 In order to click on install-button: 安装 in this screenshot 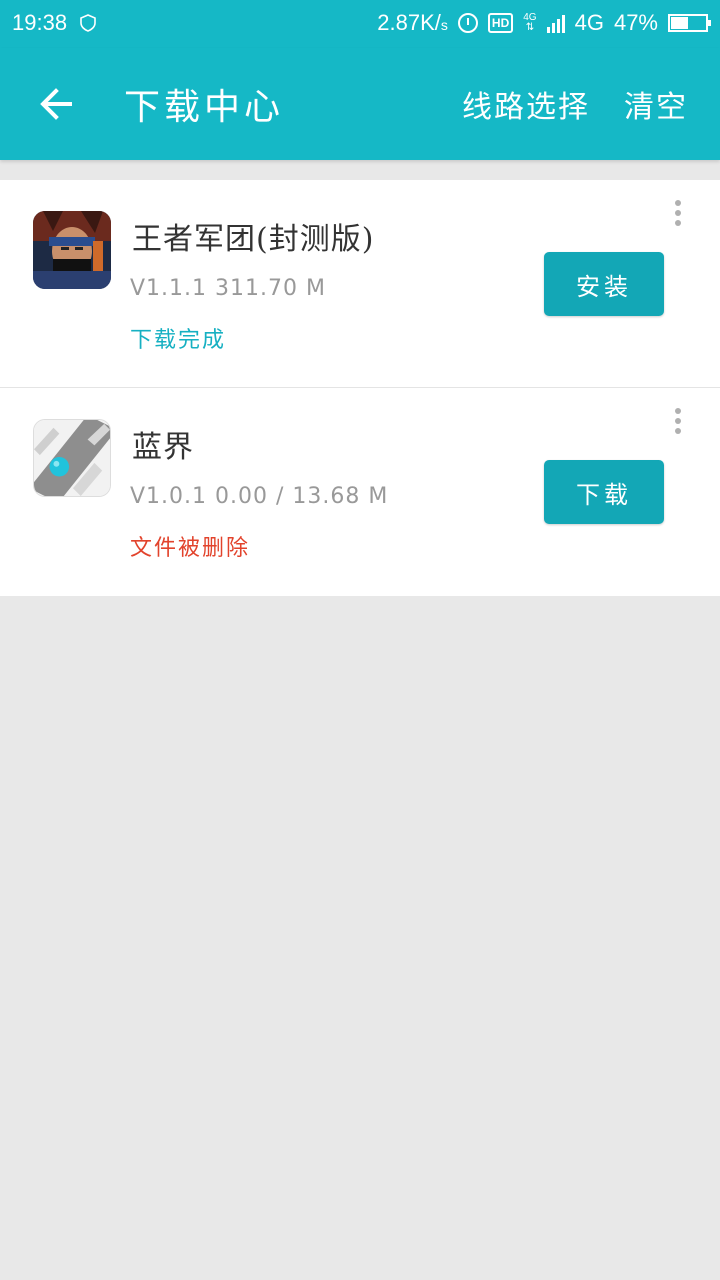, I will do `click(604, 284)`.